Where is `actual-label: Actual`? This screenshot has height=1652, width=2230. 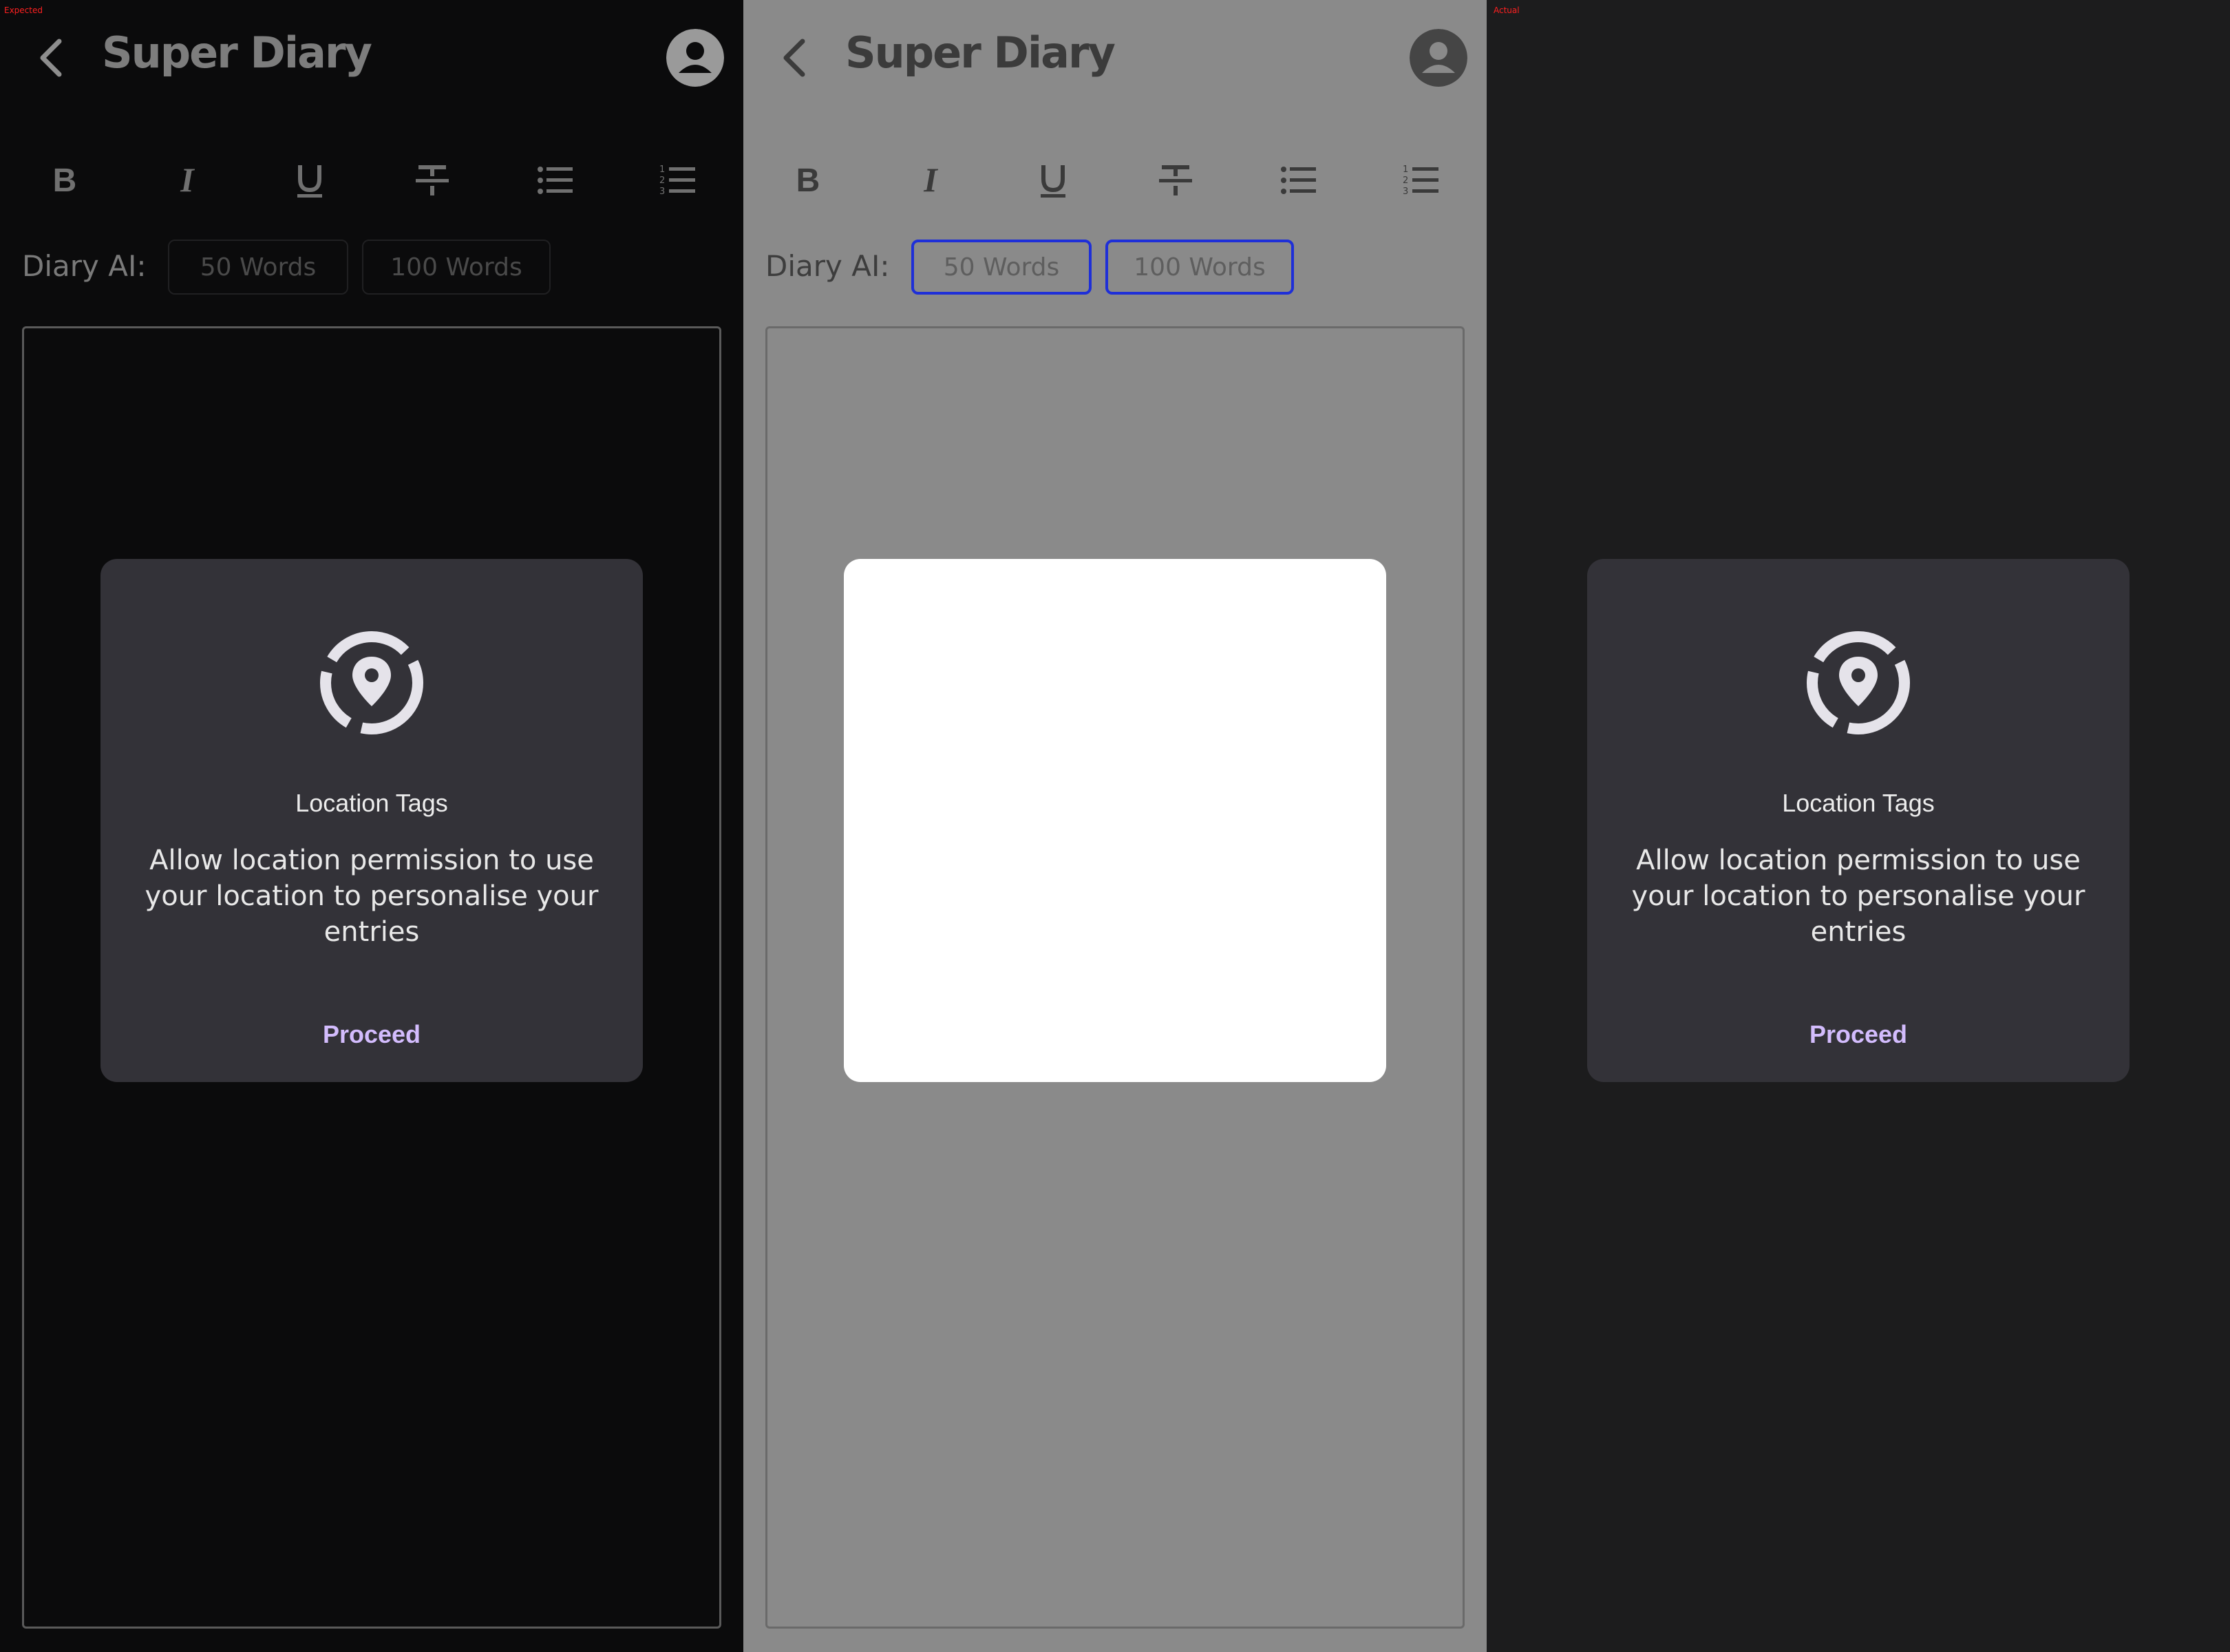
actual-label: Actual is located at coordinates (1507, 10).